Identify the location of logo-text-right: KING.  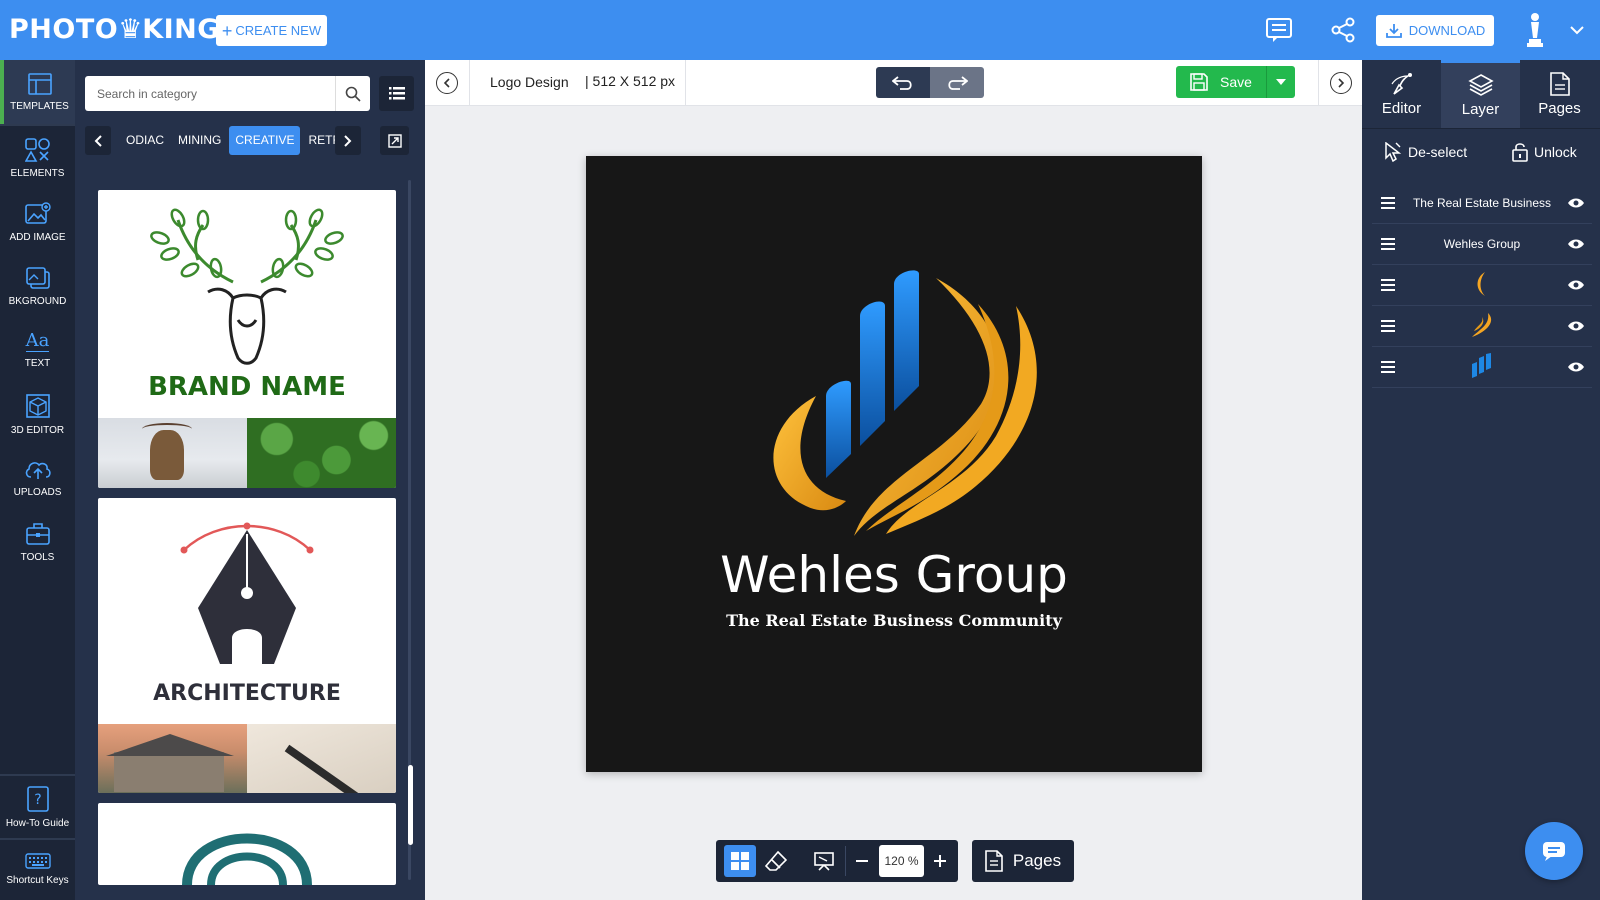
(181, 29).